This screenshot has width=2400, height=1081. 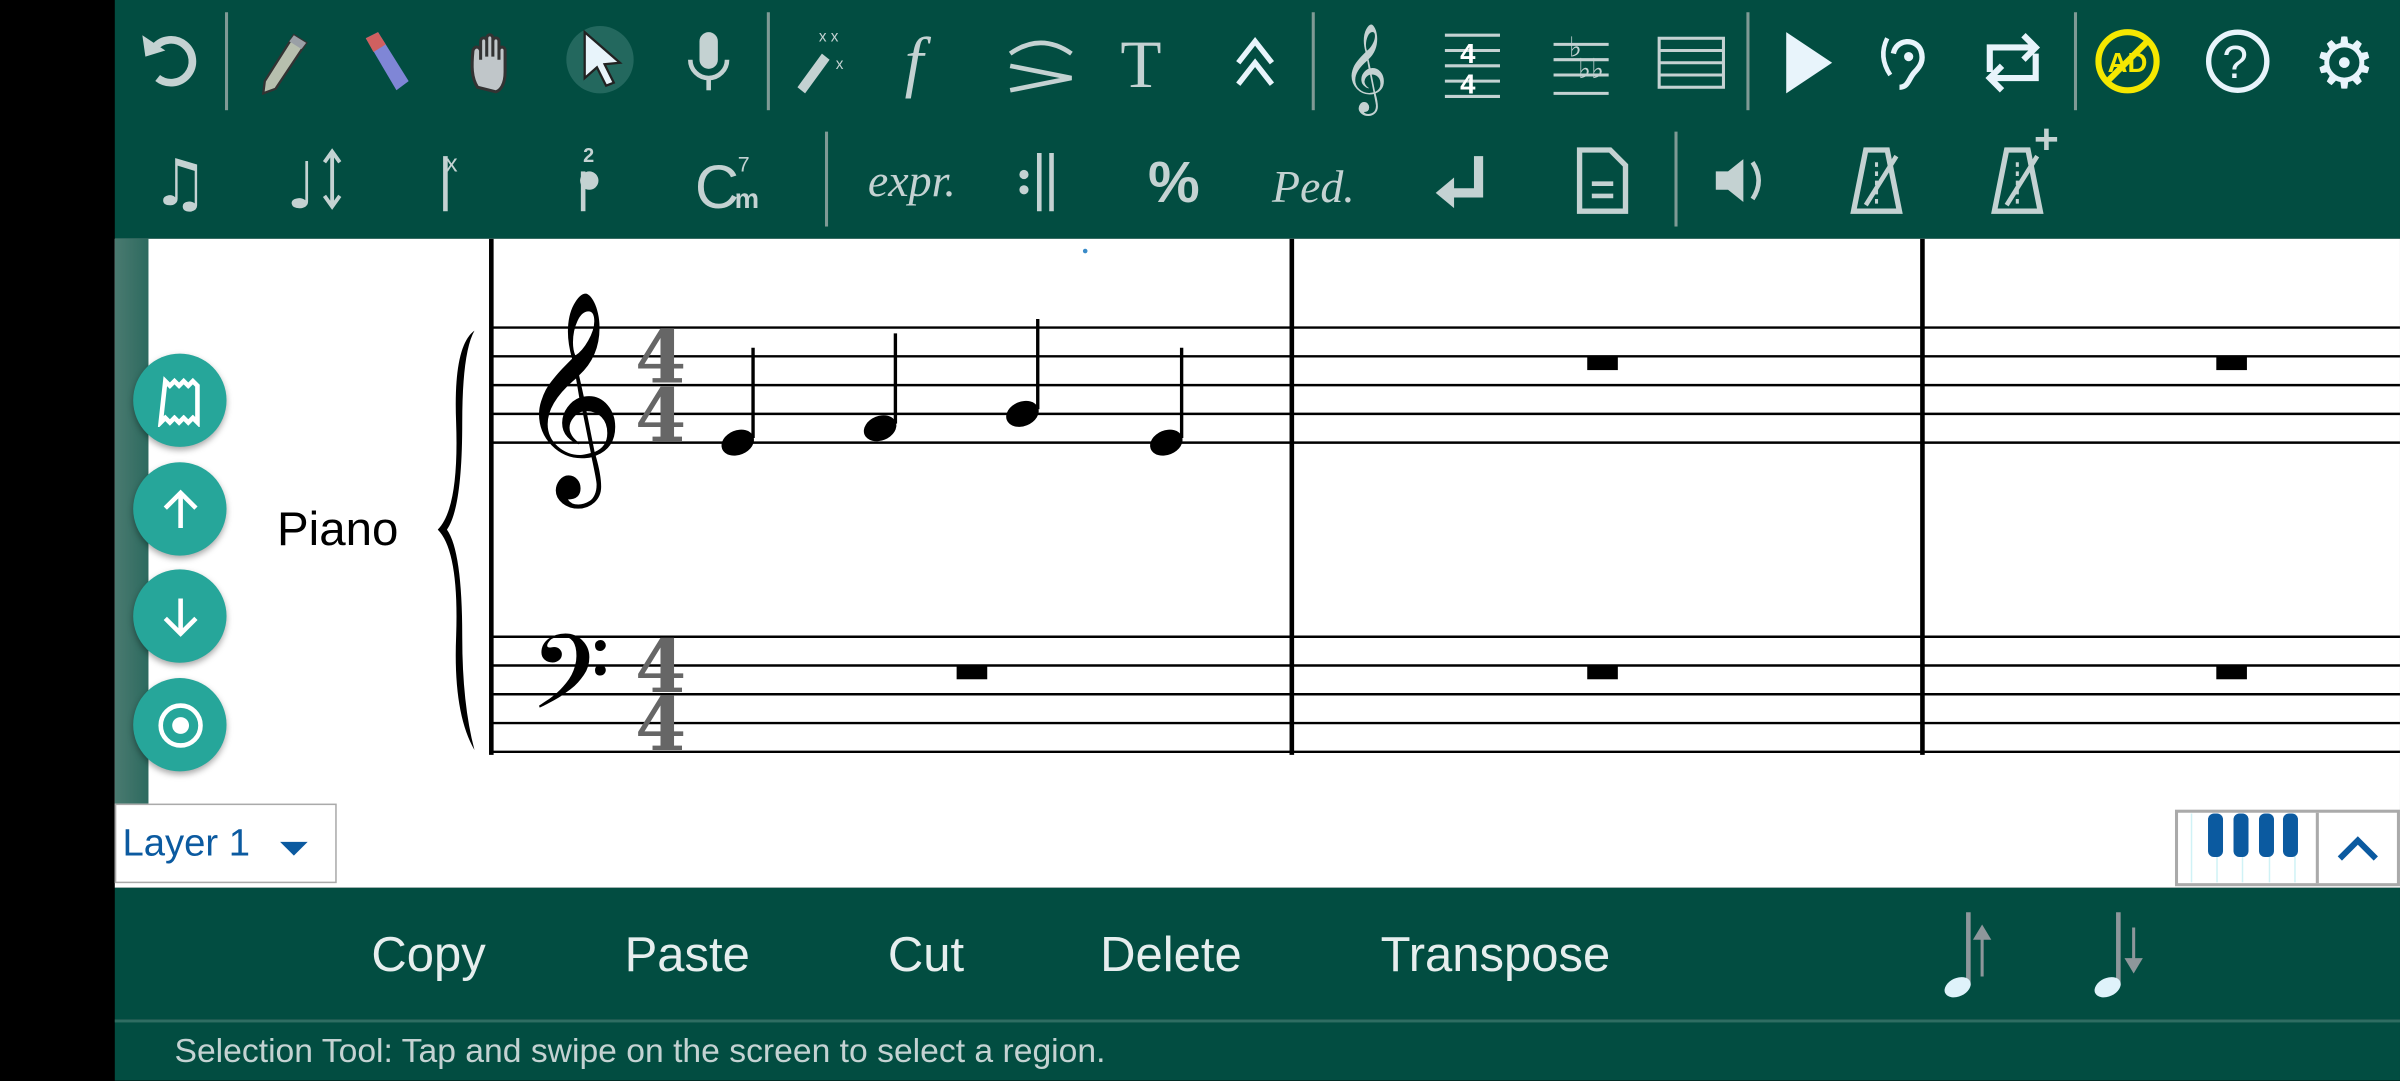 I want to click on svg-text: Ped., so click(x=1313, y=186).